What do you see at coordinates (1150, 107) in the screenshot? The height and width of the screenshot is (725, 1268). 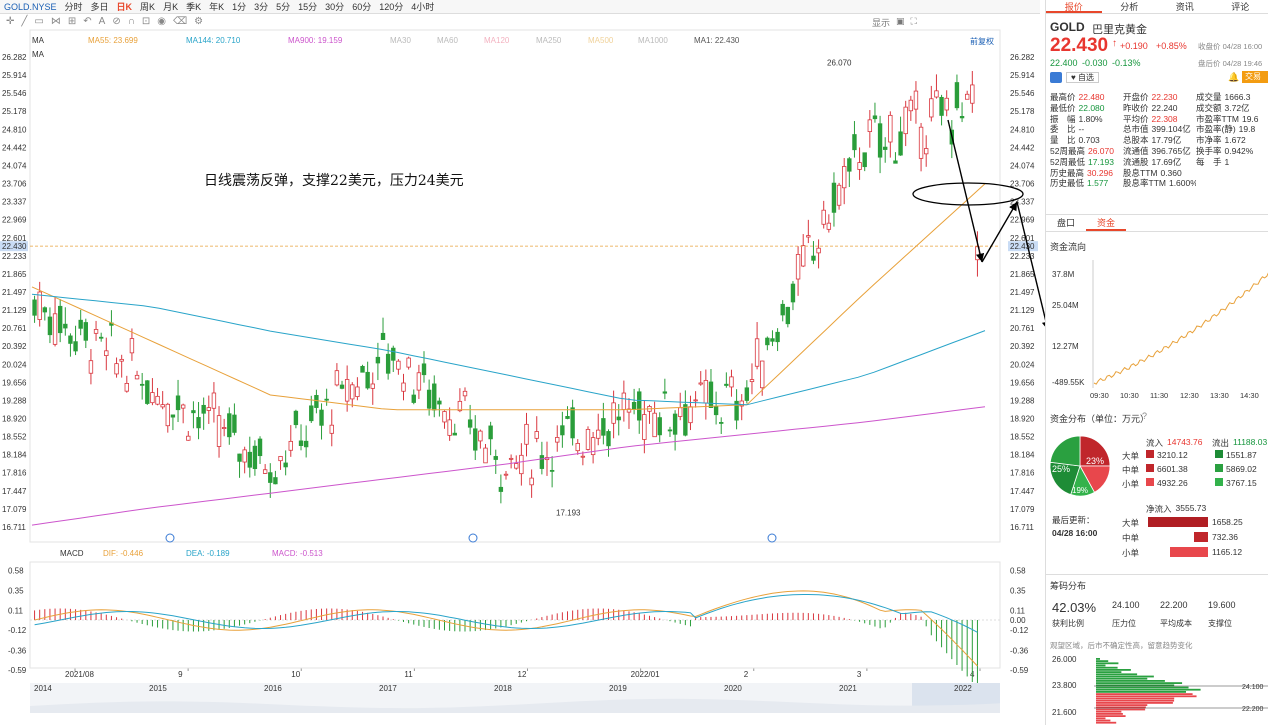 I see `quote-cell: 昨收价 22.240` at bounding box center [1150, 107].